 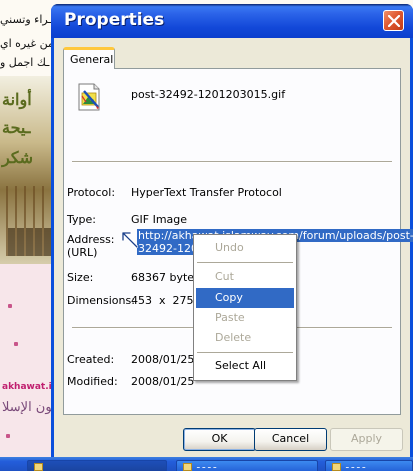 I want to click on taskbar: ـ ـ ـ ـ ـ ـ ـ ـ, so click(x=206, y=464).